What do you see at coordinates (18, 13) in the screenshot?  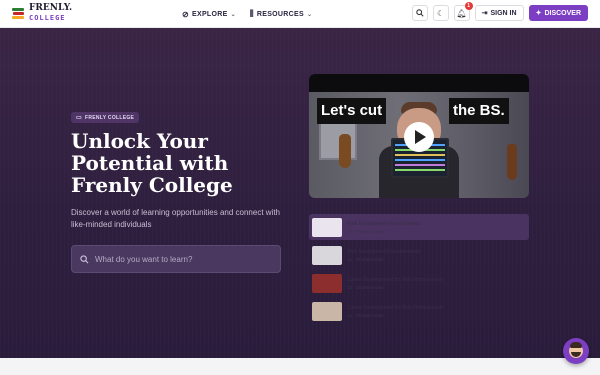 I see `books-icon` at bounding box center [18, 13].